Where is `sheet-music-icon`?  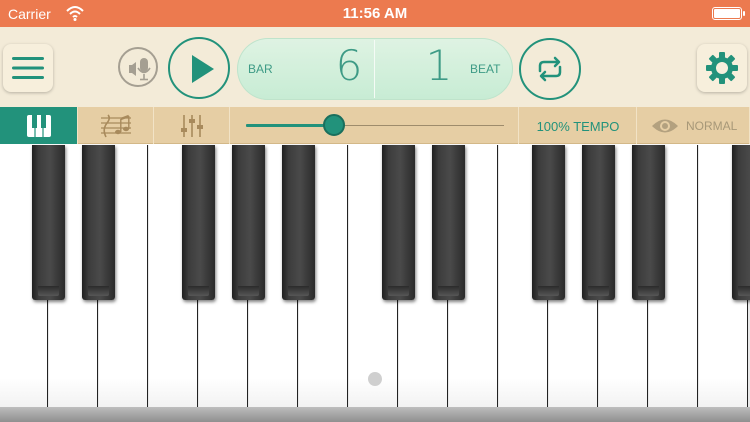 sheet-music-icon is located at coordinates (116, 126).